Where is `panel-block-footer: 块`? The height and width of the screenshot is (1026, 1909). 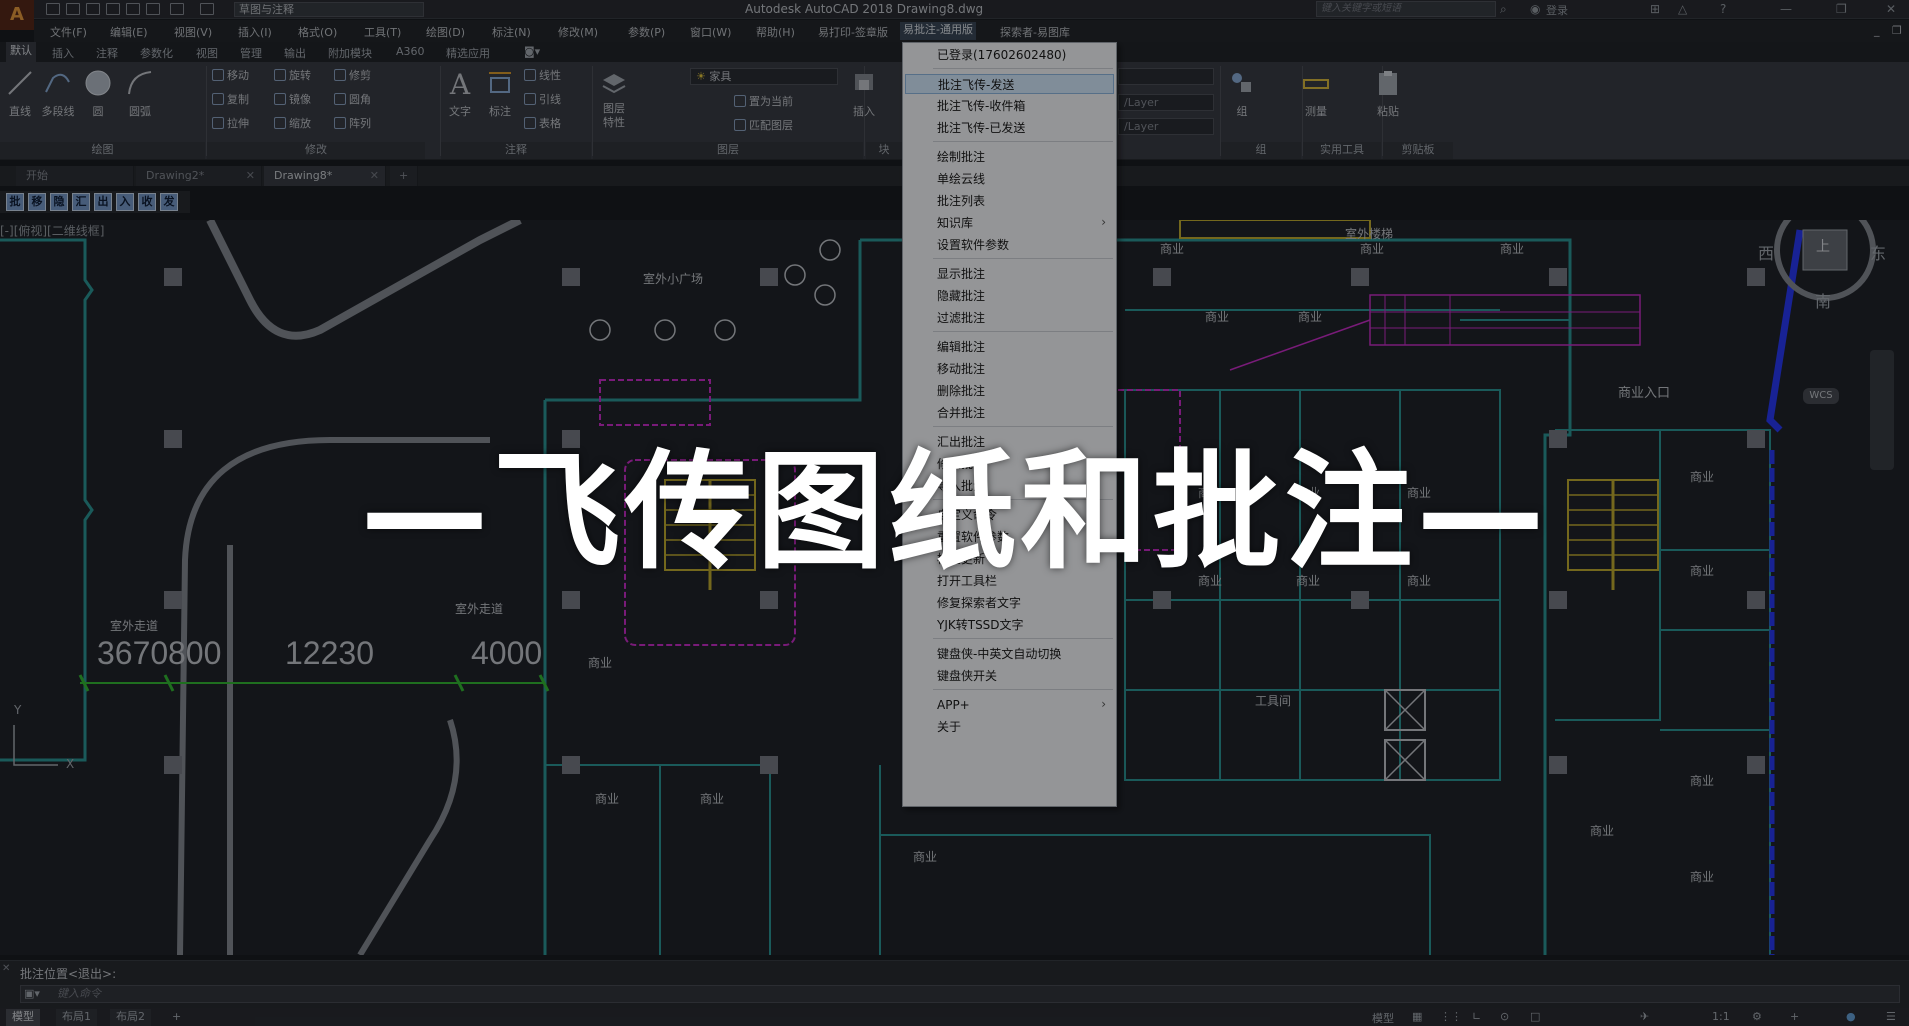 panel-block-footer: 块 is located at coordinates (884, 150).